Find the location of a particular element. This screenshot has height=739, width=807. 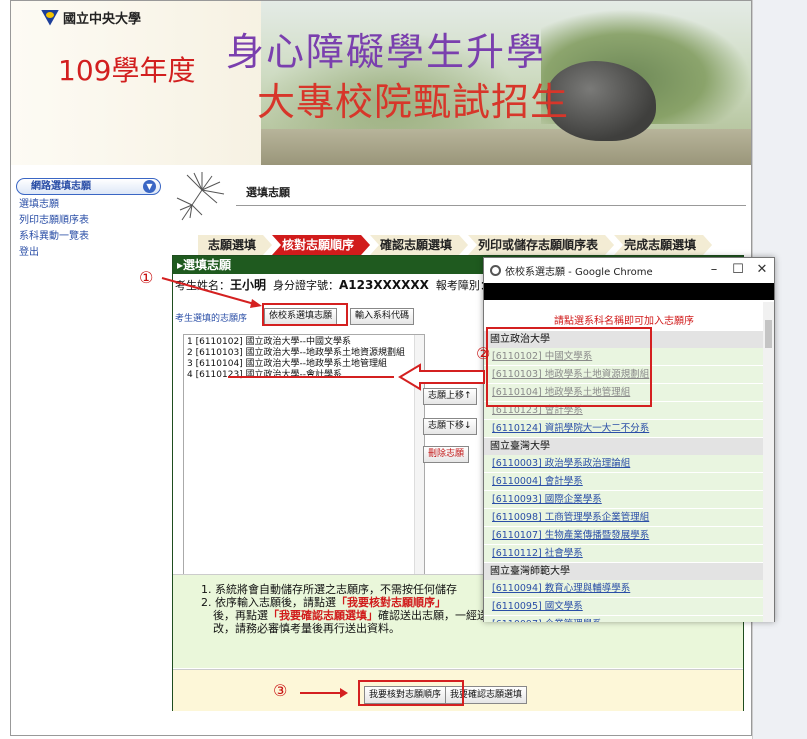

school-header: 國立臺灣大學 is located at coordinates (624, 446).